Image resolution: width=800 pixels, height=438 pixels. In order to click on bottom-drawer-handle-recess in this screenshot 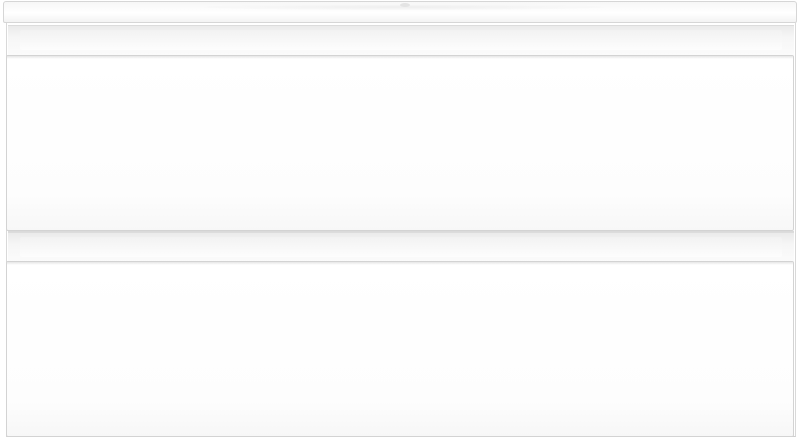, I will do `click(401, 247)`.